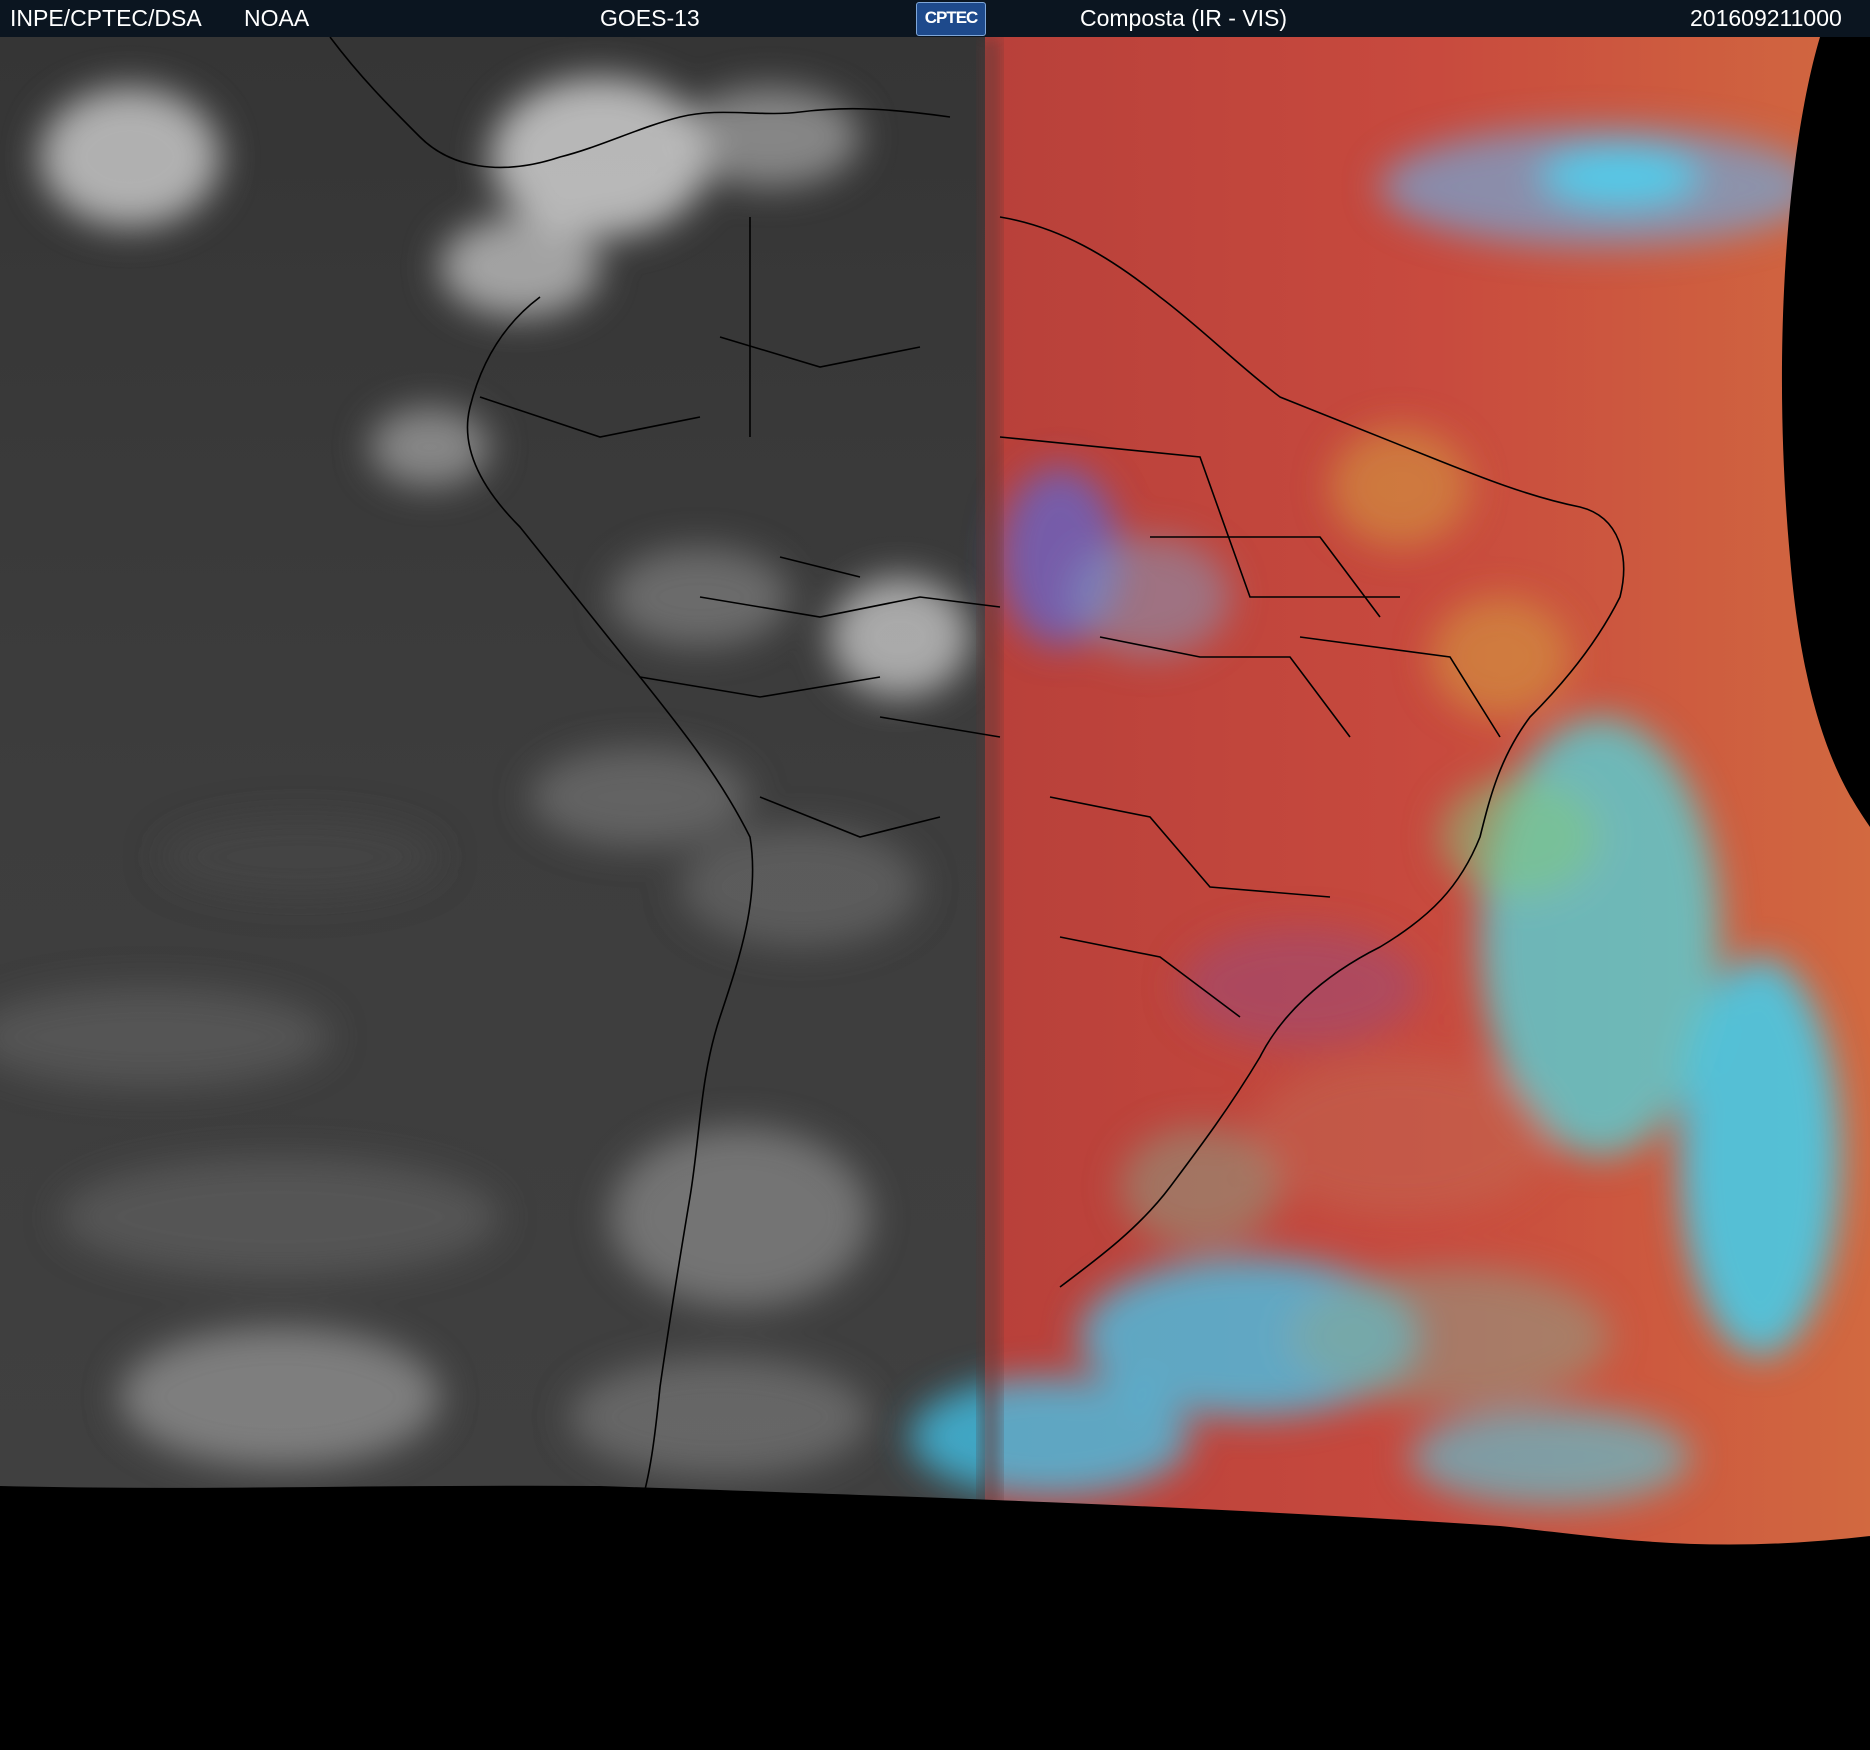 This screenshot has height=1750, width=1870. I want to click on cptec-logo: CPTEC, so click(951, 19).